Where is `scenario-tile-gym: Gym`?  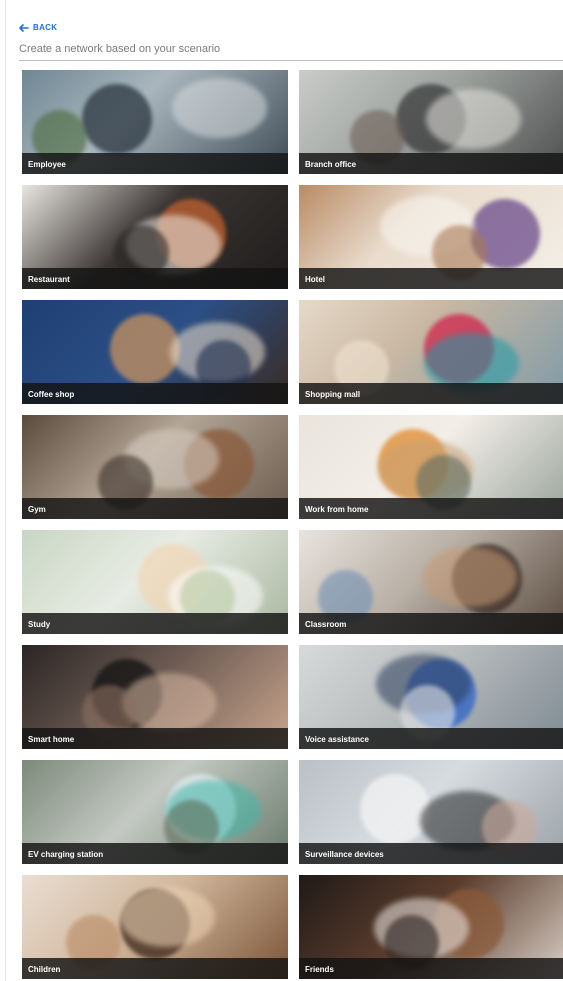
scenario-tile-gym: Gym is located at coordinates (155, 467).